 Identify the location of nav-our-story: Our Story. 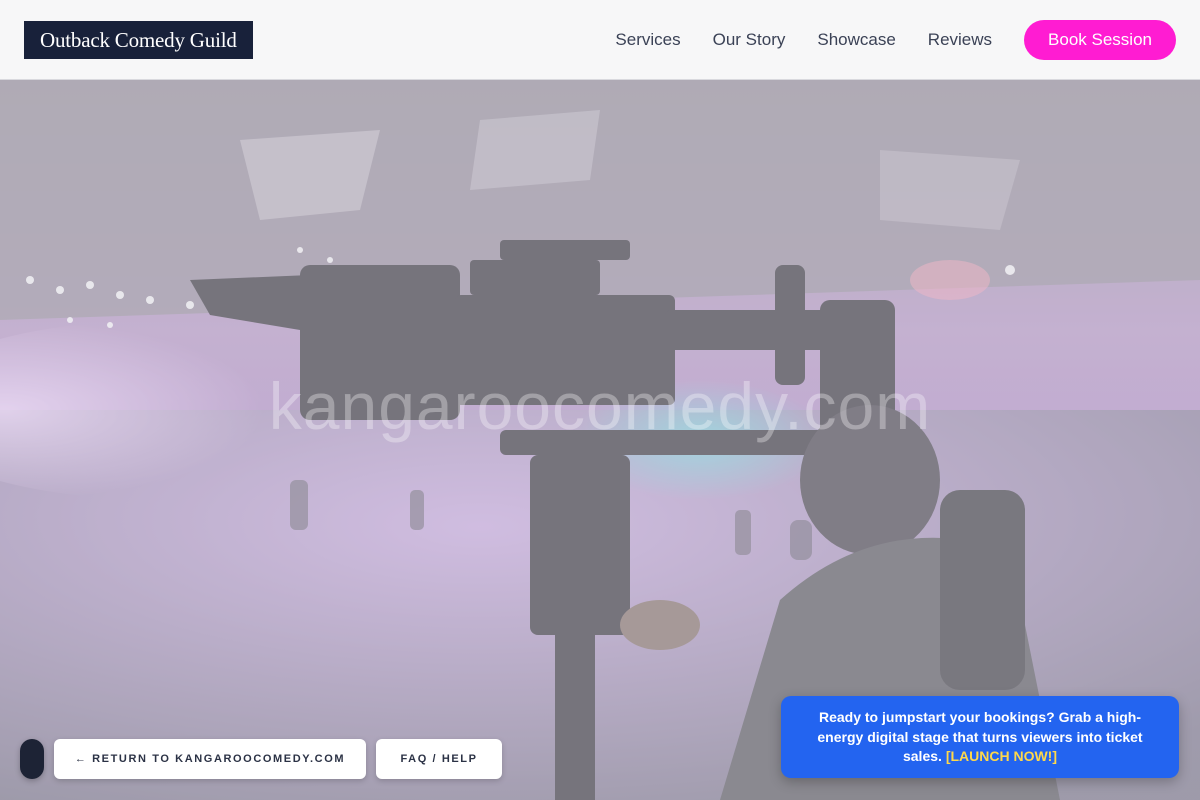
(749, 40).